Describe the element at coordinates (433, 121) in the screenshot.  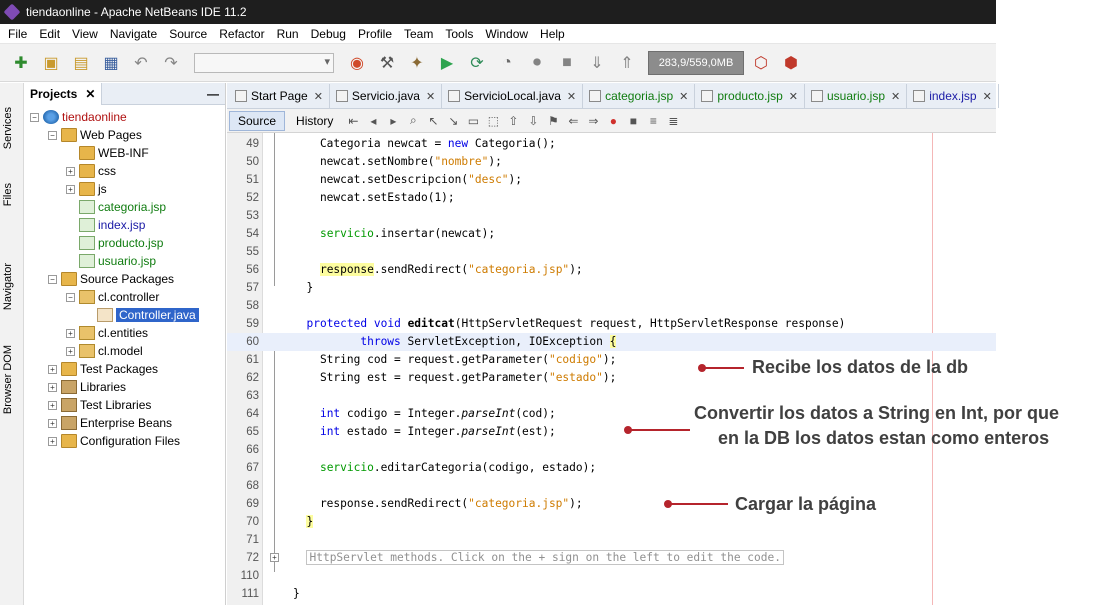
I see `find-previous-icon: ↖` at that location.